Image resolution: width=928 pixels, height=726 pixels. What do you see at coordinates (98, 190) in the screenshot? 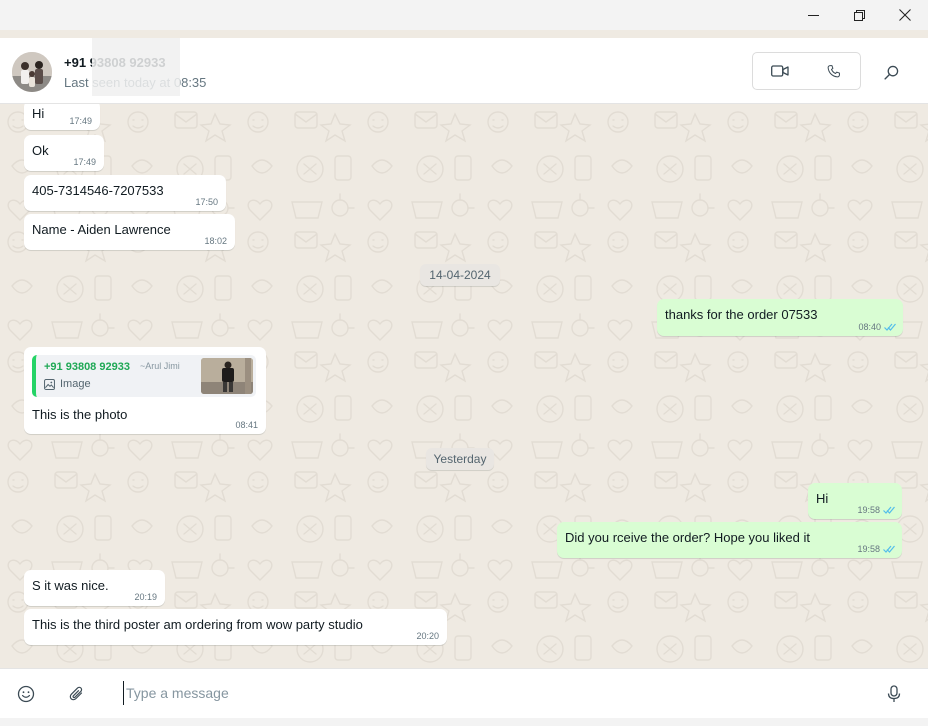
I see `message-text: 405-7314546-7207533` at bounding box center [98, 190].